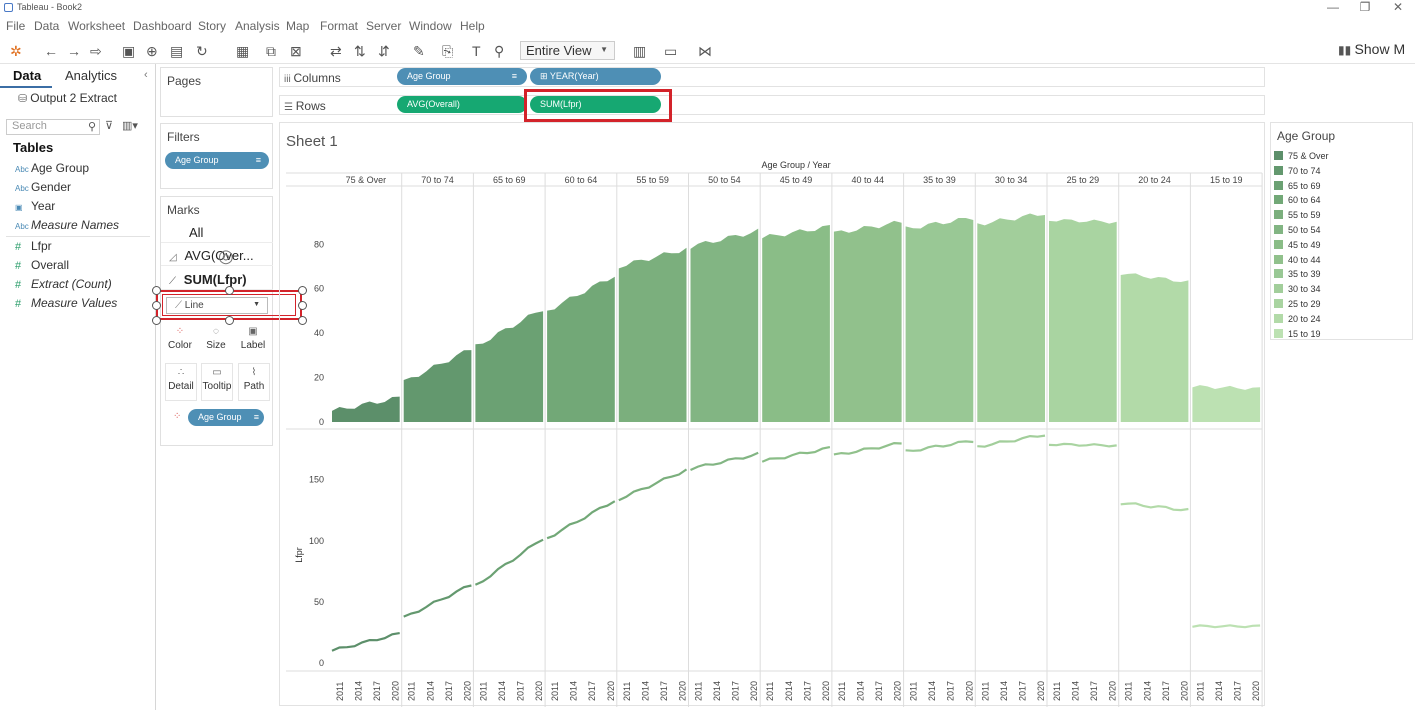 The height and width of the screenshot is (710, 1415). I want to click on share-icon: ⋈, so click(705, 51).